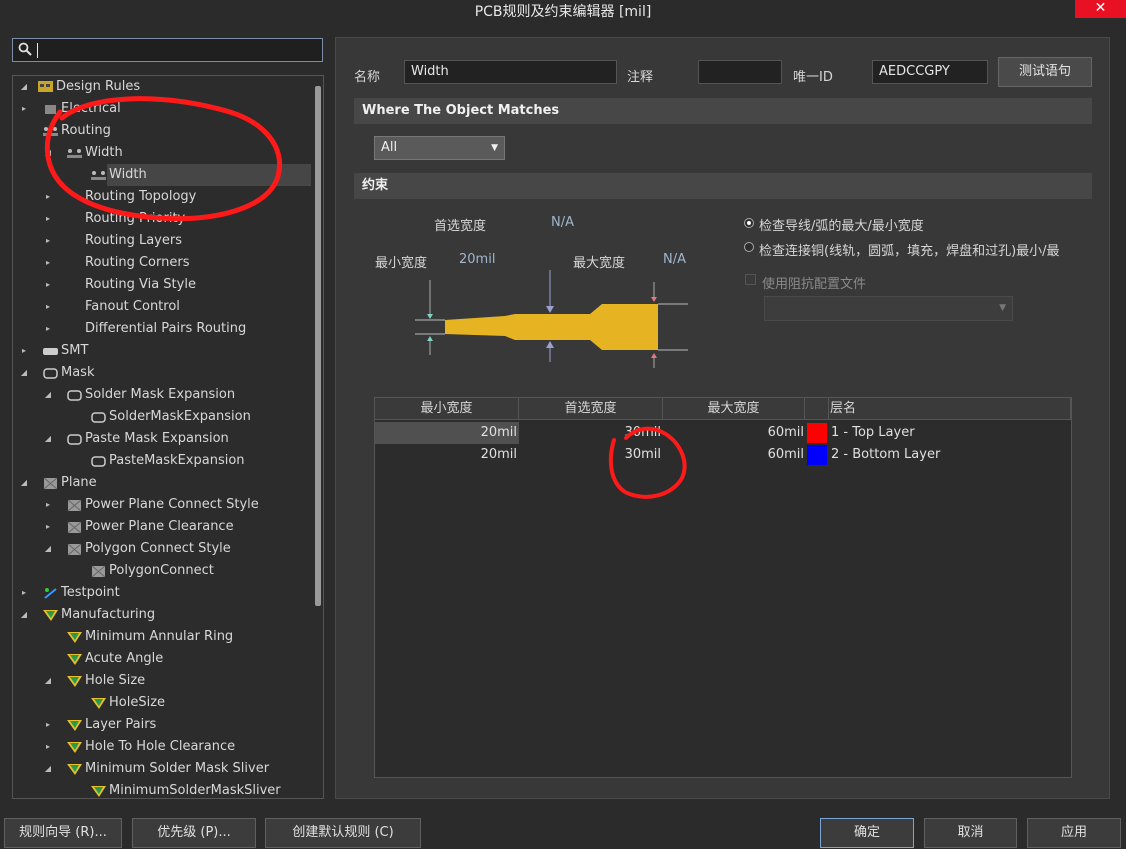 The height and width of the screenshot is (849, 1126). What do you see at coordinates (201, 175) in the screenshot?
I see `tree-item-width: Width` at bounding box center [201, 175].